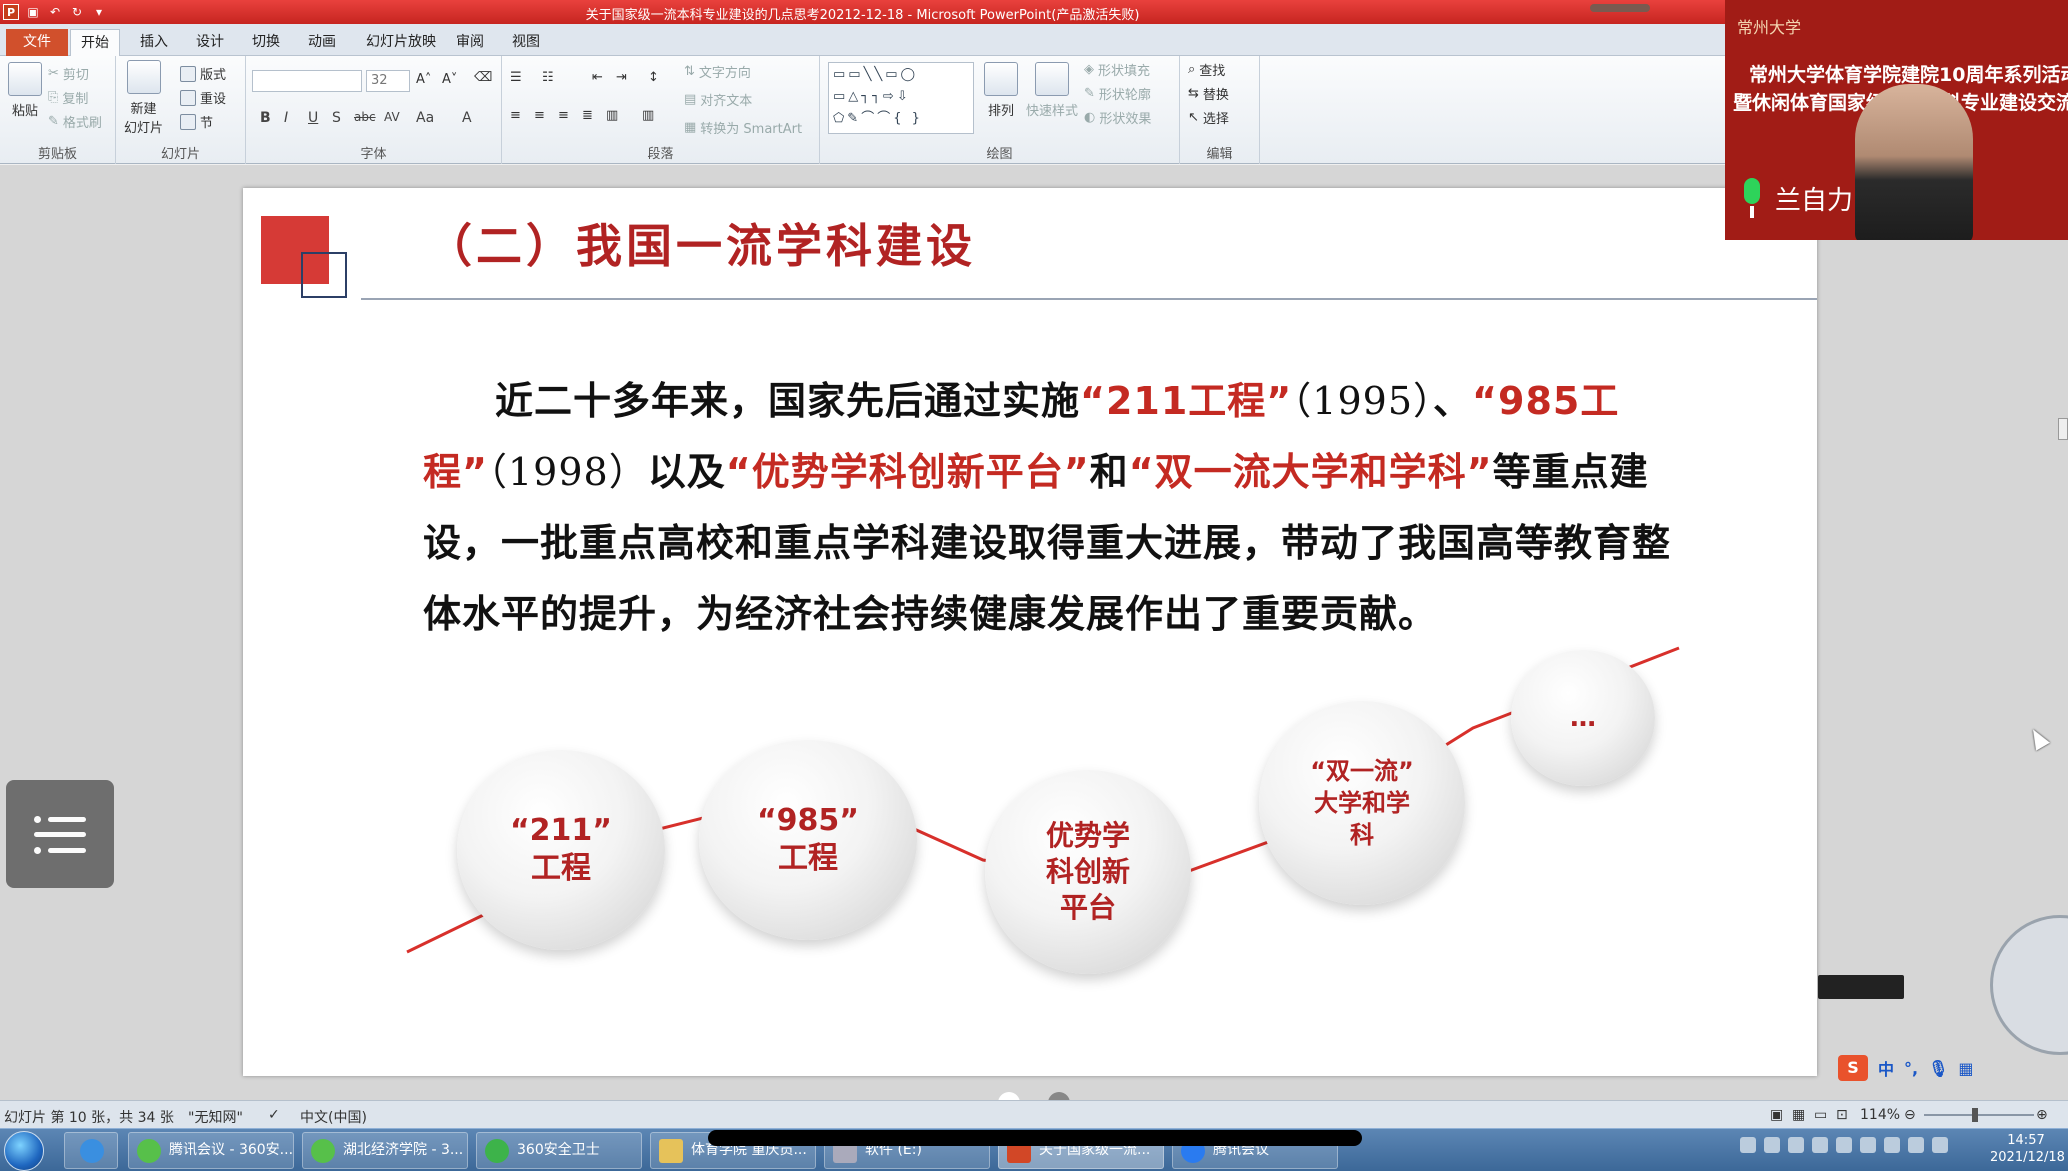 The height and width of the screenshot is (1171, 2068). Describe the element at coordinates (1892, 1145) in the screenshot. I see `flag-icon` at that location.